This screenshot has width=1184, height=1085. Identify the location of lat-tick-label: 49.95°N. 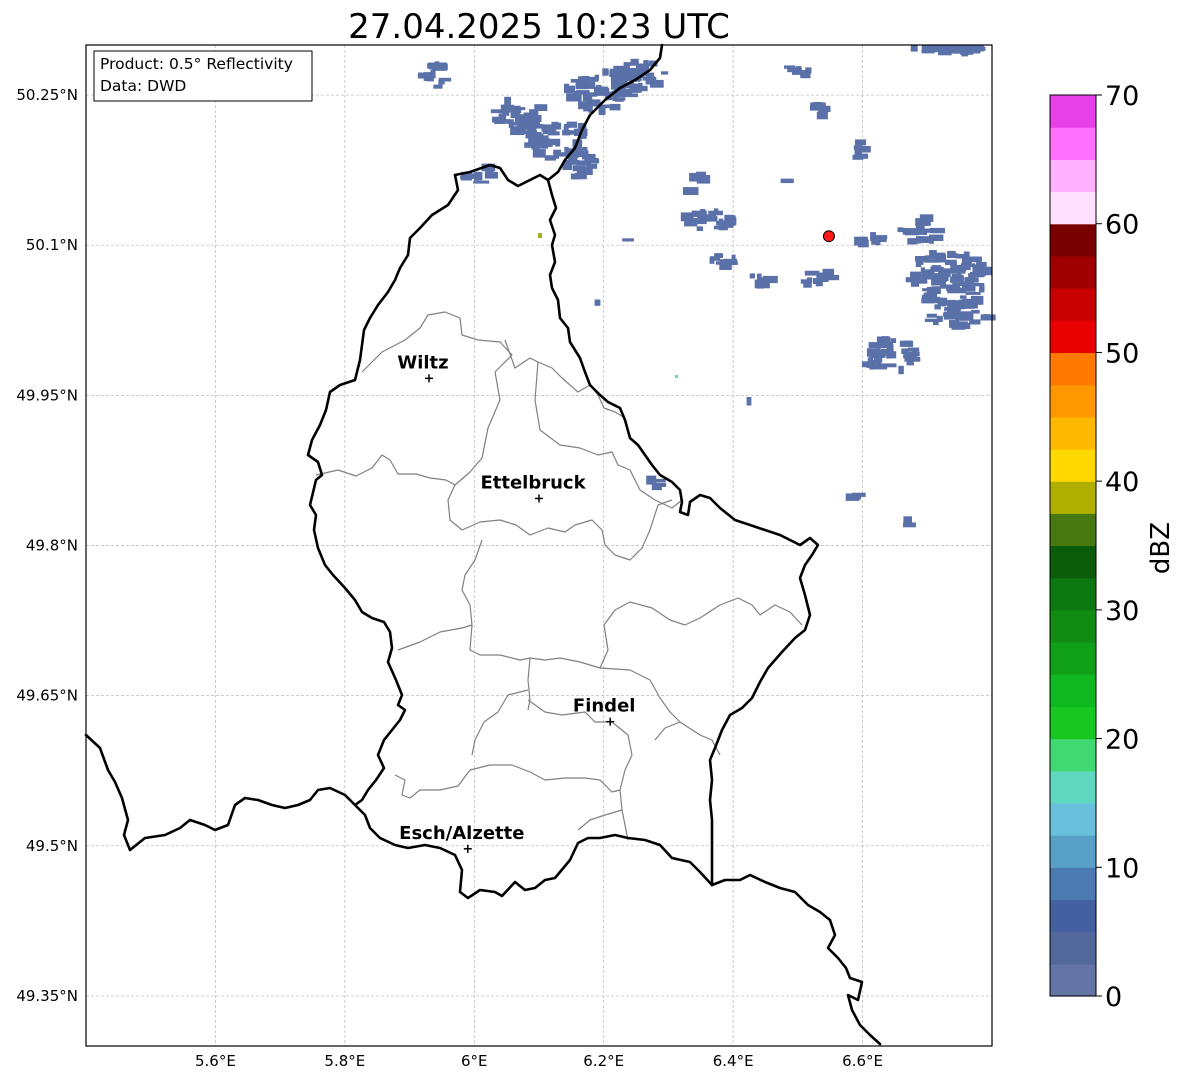
(47, 395).